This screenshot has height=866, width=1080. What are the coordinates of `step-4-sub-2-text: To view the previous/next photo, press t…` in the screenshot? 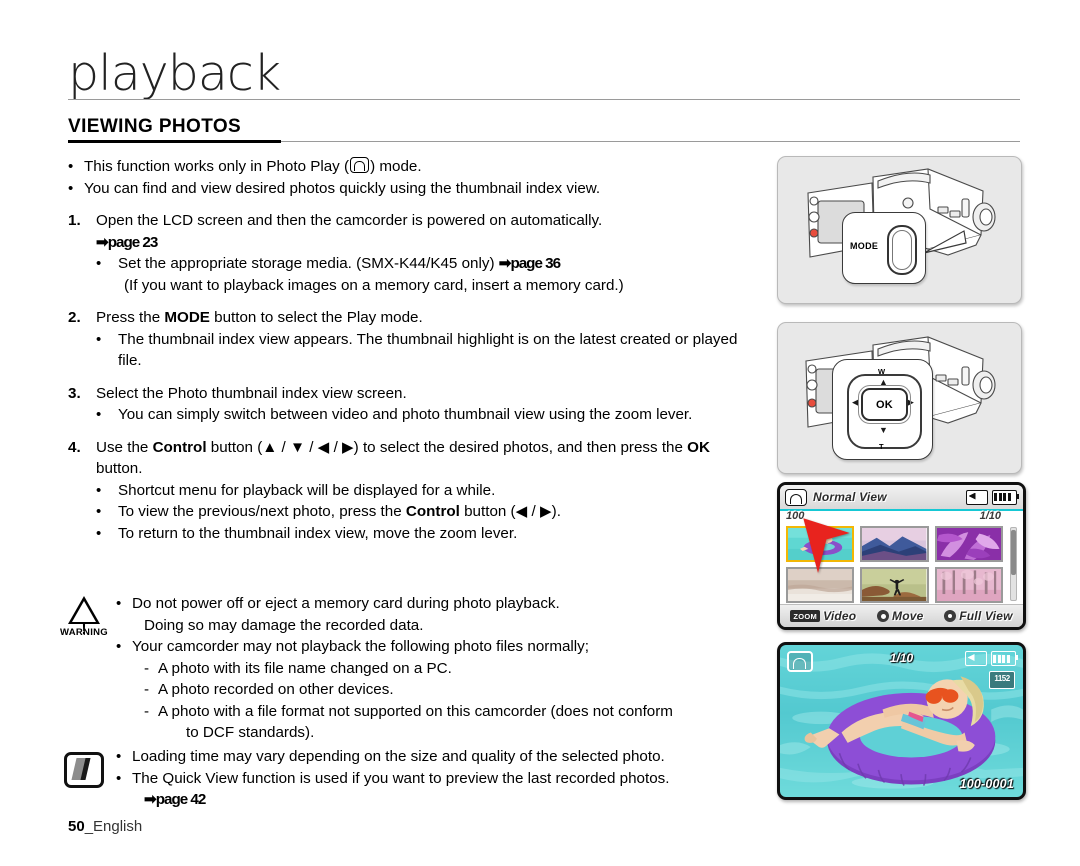 It's located at (339, 511).